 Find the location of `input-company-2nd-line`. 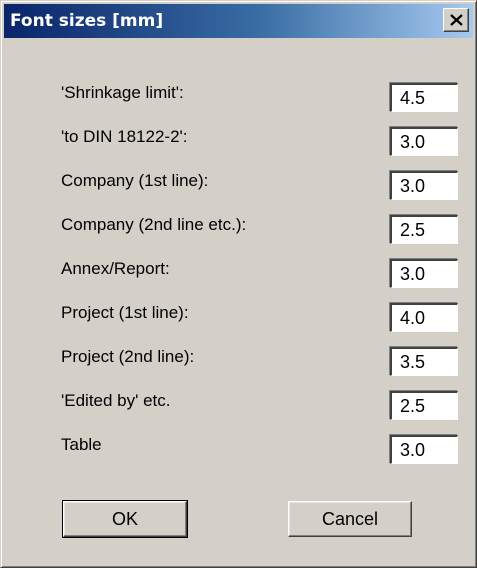

input-company-2nd-line is located at coordinates (424, 229).